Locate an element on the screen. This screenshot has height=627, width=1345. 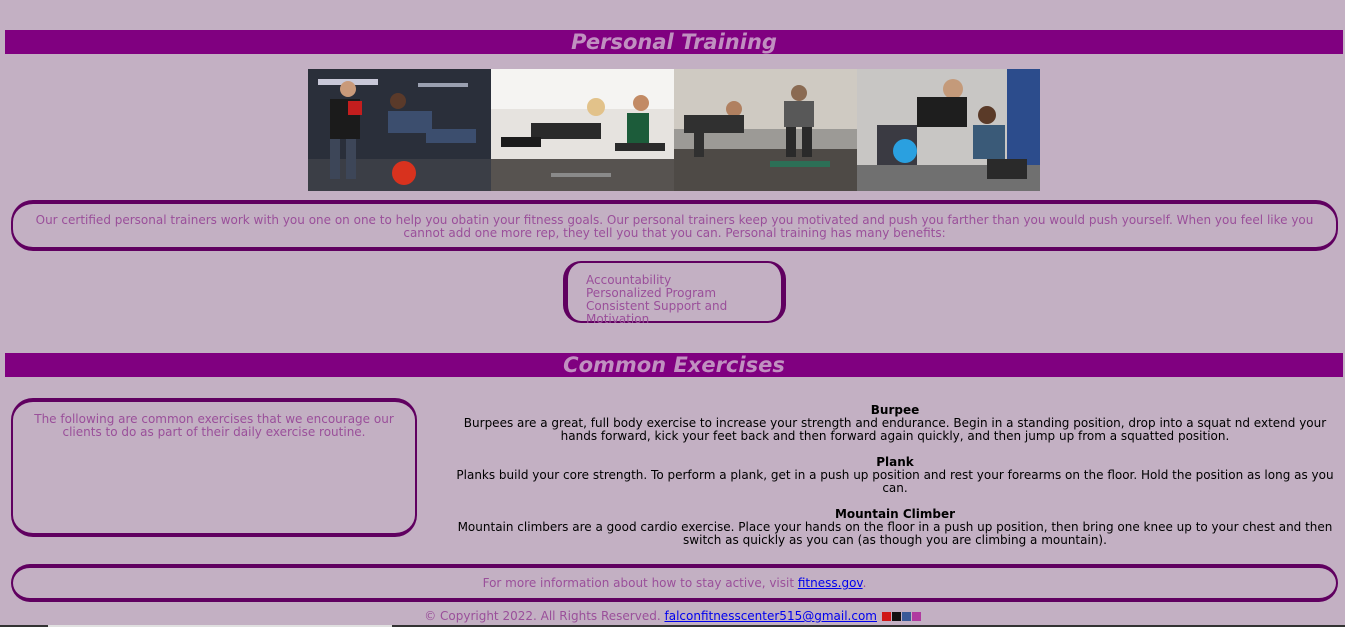
facebook-icon is located at coordinates (906, 616).